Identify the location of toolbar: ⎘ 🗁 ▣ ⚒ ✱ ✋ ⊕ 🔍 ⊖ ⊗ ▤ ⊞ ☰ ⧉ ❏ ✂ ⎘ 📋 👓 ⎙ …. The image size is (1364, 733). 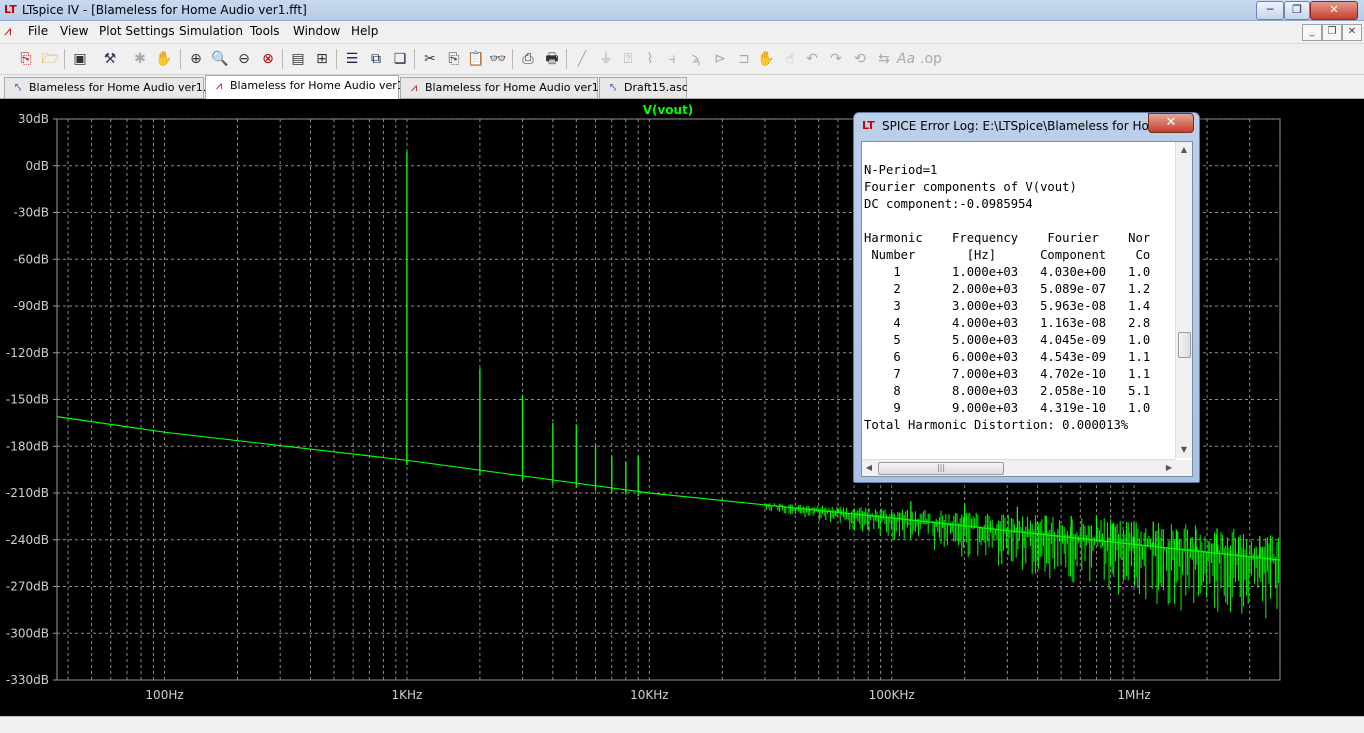
(682, 59).